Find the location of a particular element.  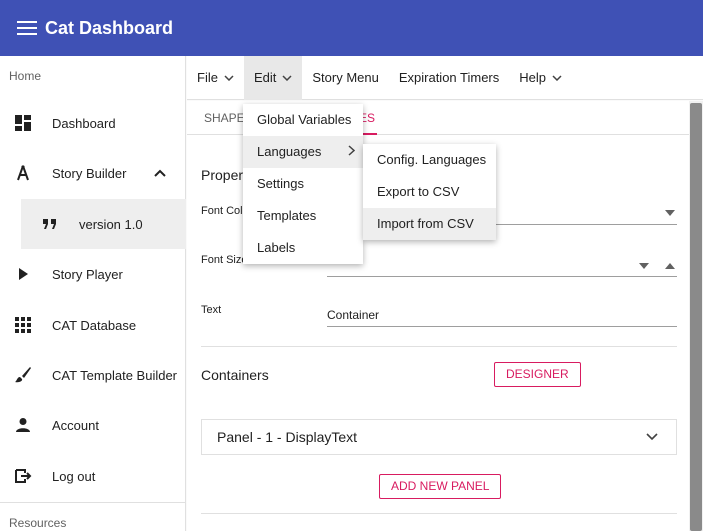

scrollbar is located at coordinates (696, 316).